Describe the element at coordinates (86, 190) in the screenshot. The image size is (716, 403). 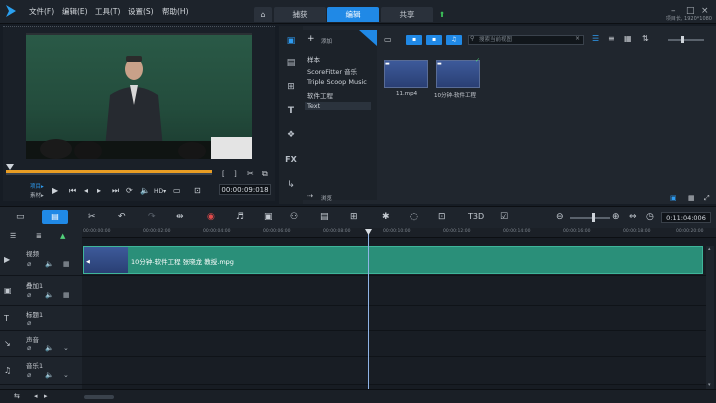
I see `previous-frame-icon: ◂` at that location.